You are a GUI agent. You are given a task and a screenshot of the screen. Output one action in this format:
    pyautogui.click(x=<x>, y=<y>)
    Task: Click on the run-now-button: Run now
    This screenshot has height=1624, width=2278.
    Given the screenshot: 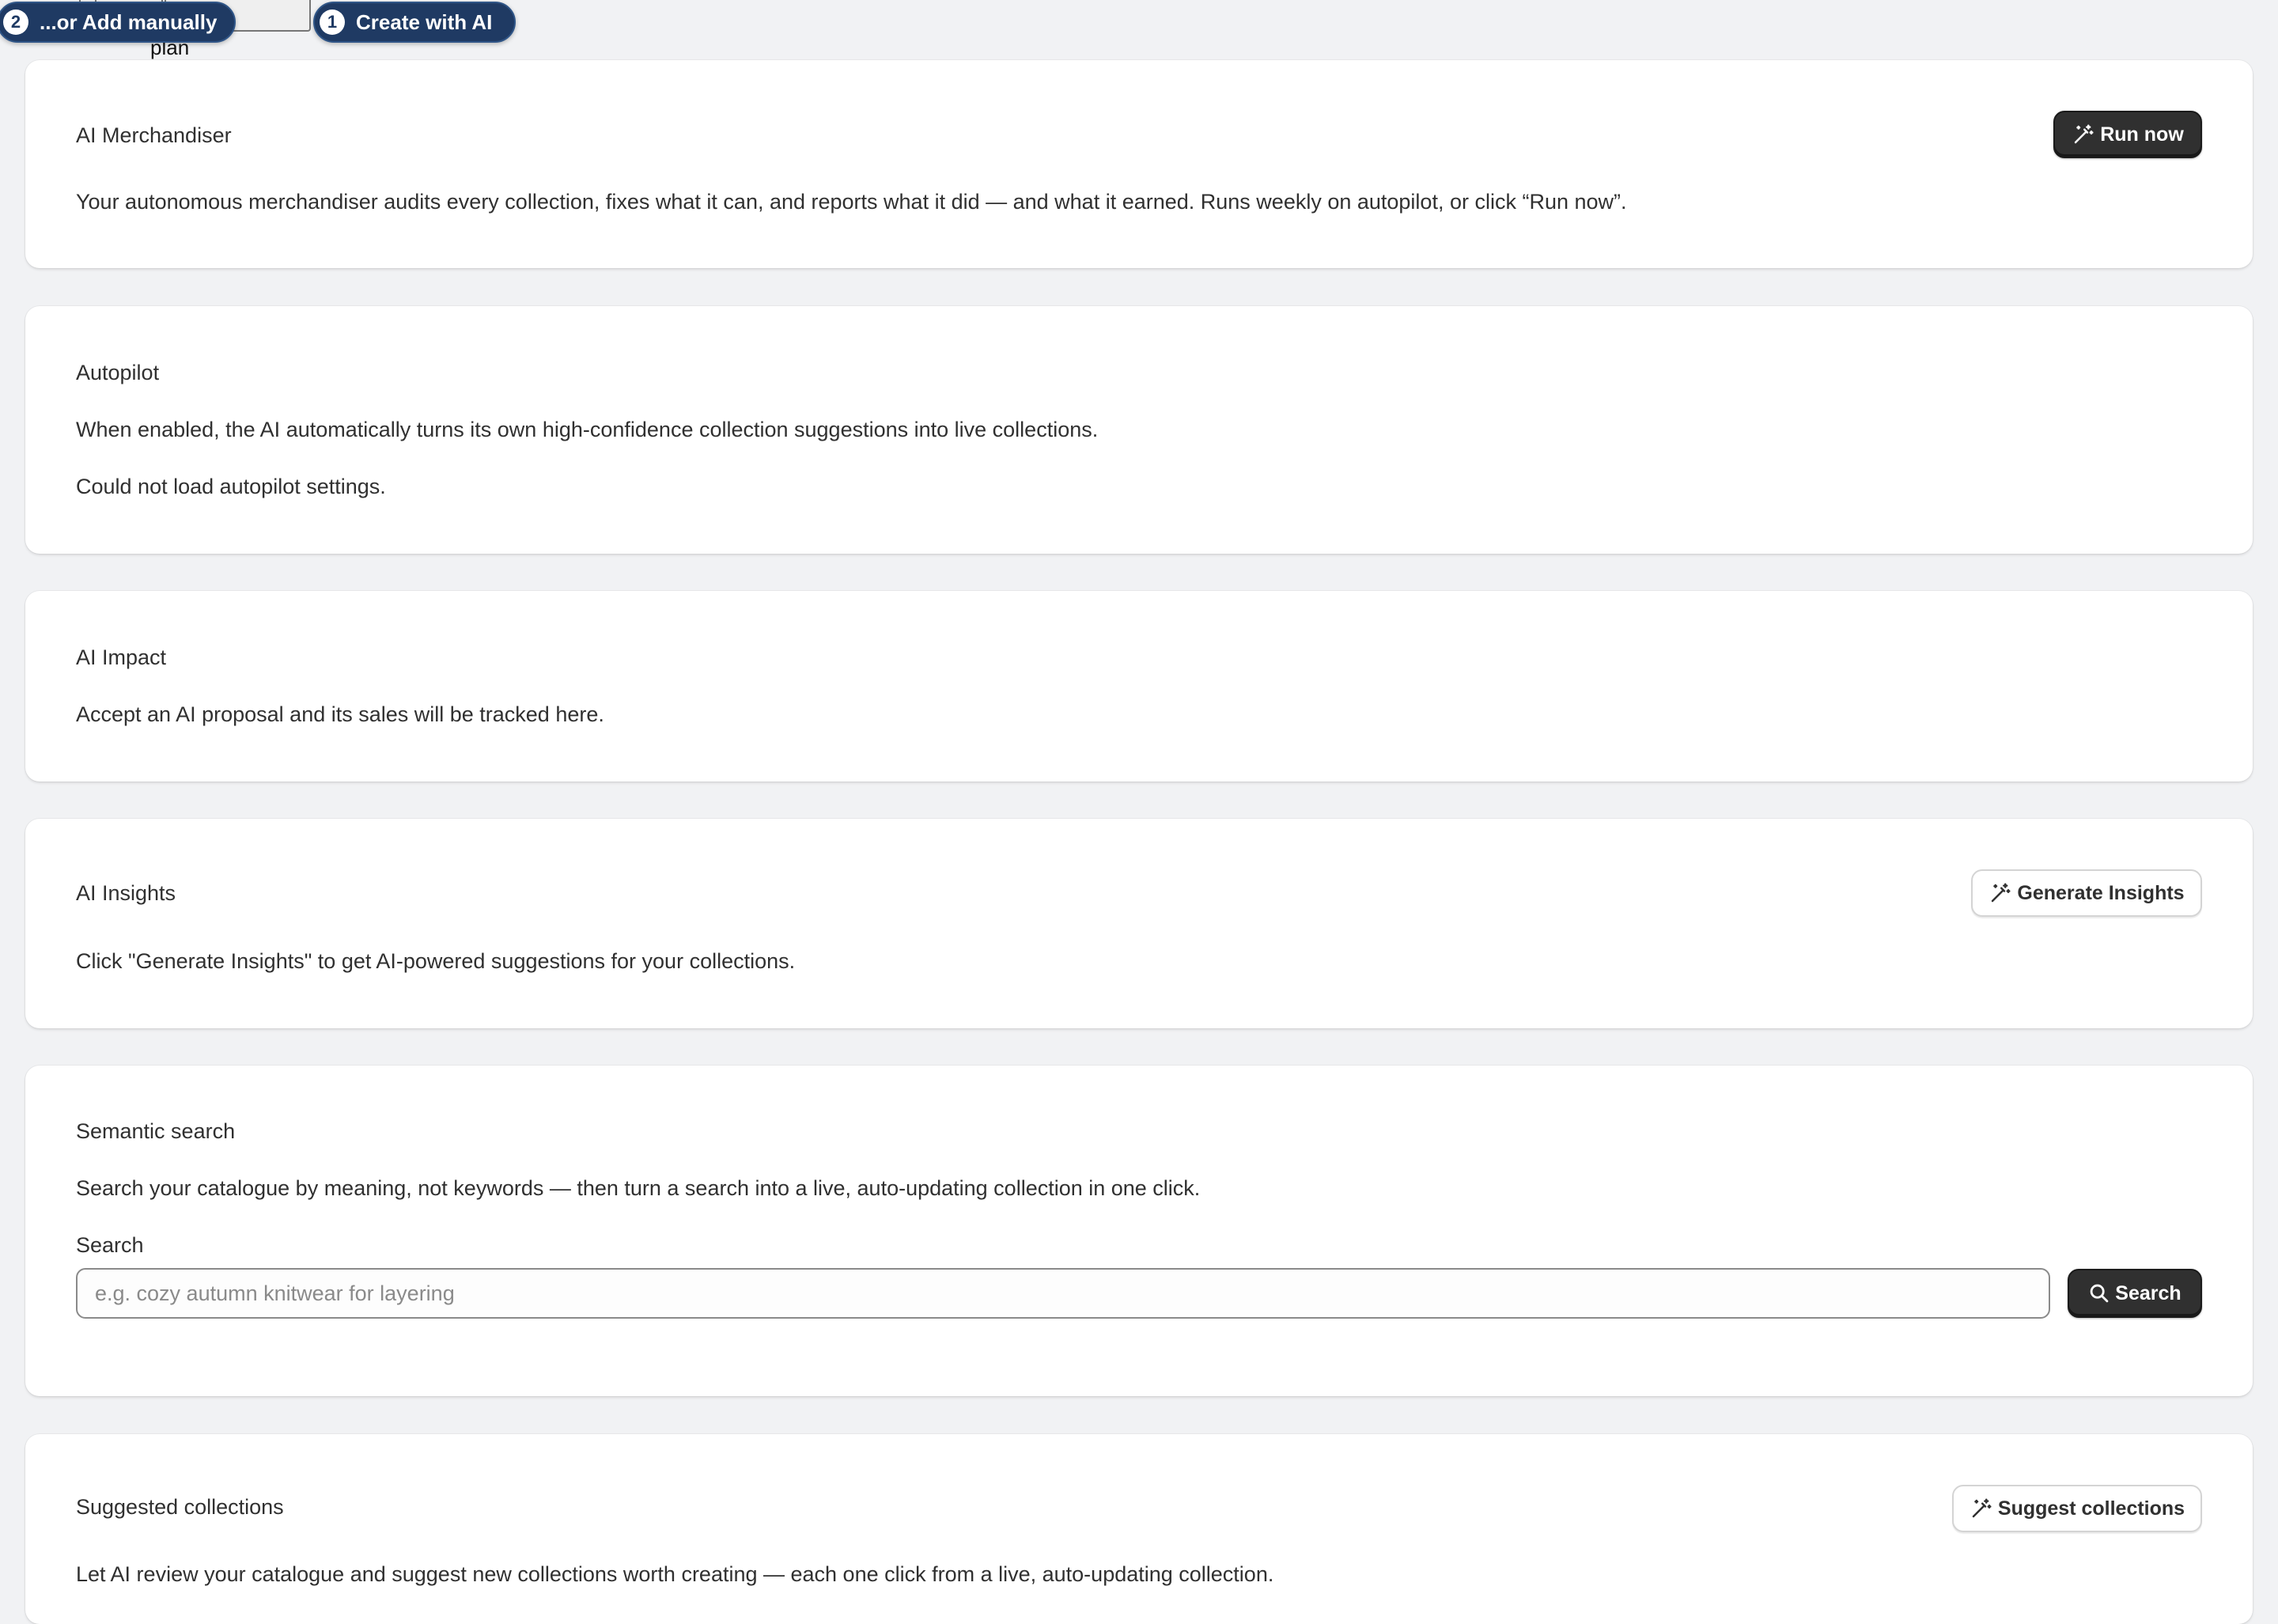 What is the action you would take?
    pyautogui.click(x=2127, y=134)
    